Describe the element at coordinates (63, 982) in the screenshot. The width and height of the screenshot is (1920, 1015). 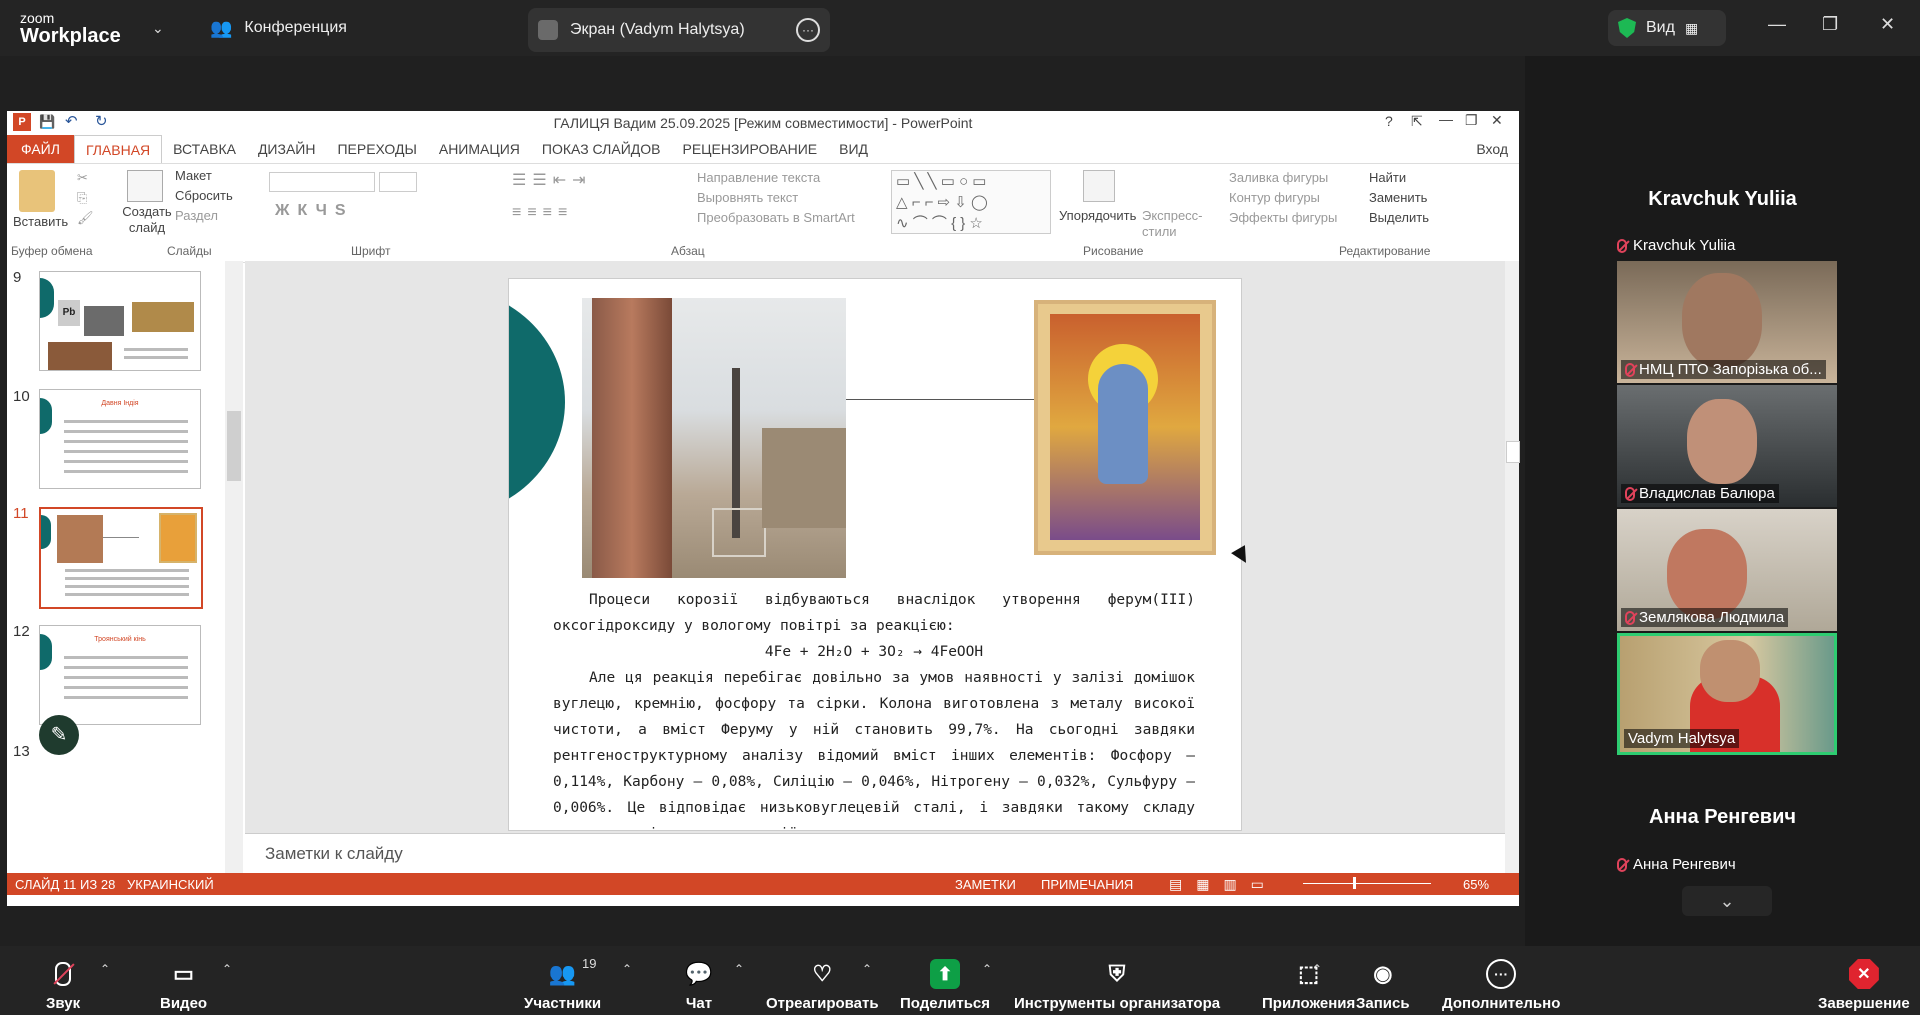
I see `audio-button: Звук` at that location.